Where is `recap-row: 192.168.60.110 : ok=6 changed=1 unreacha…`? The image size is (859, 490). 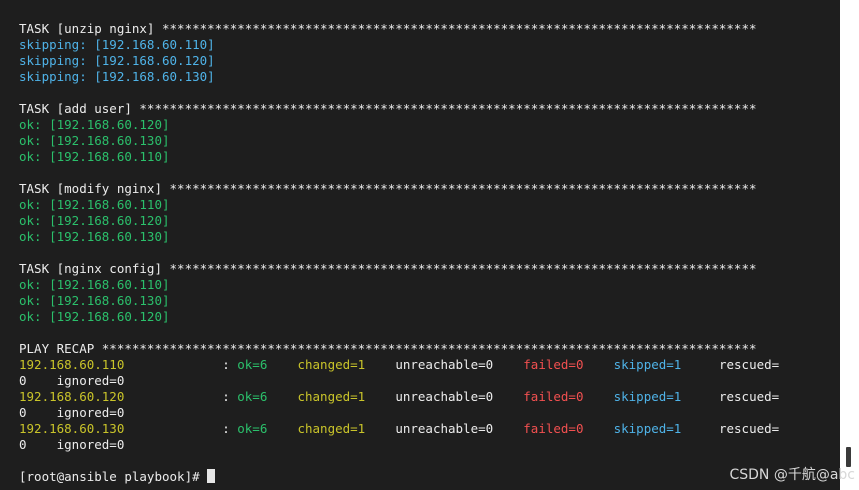
recap-row: 192.168.60.110 : ok=6 changed=1 unreacha… is located at coordinates (426, 365).